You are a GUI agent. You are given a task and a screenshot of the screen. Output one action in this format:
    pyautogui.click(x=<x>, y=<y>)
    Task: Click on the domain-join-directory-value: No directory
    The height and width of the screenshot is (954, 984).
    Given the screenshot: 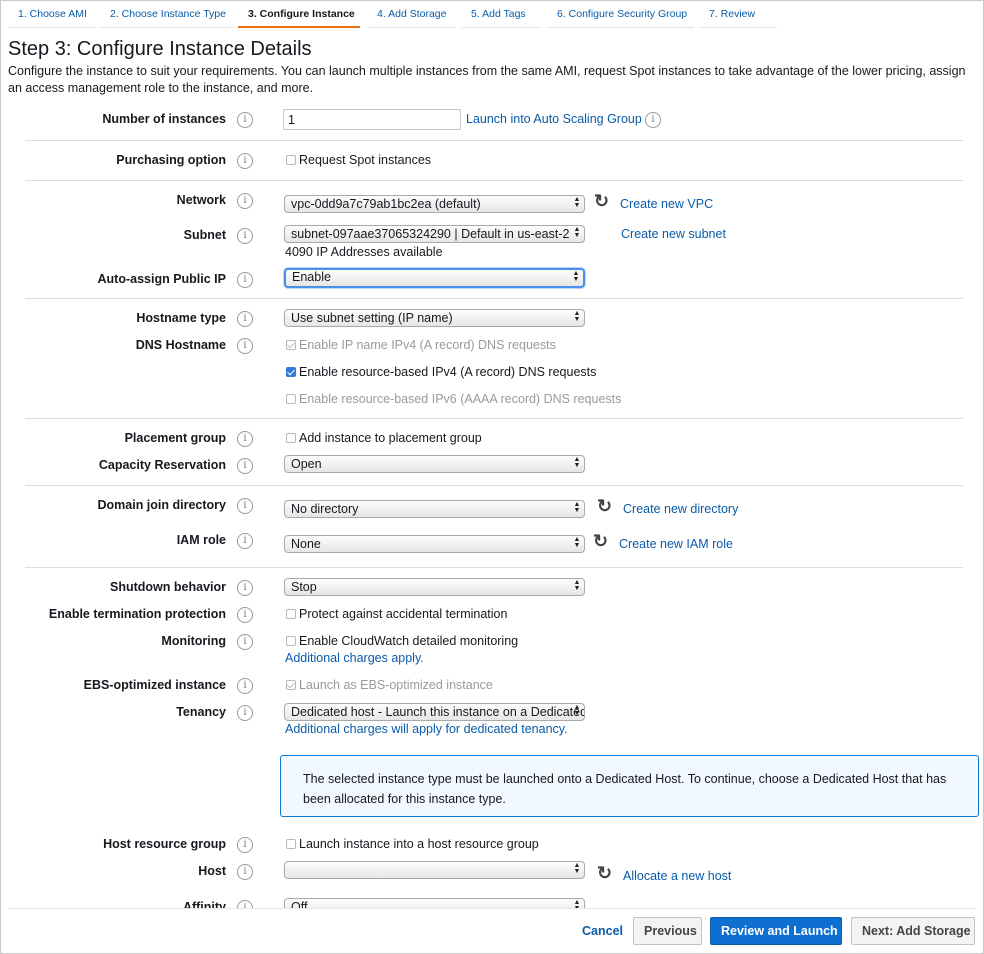 What is the action you would take?
    pyautogui.click(x=325, y=509)
    